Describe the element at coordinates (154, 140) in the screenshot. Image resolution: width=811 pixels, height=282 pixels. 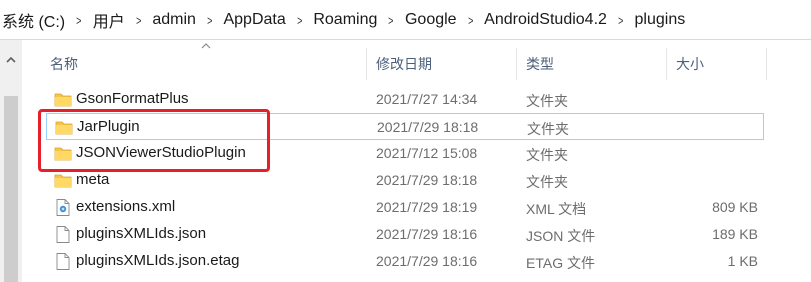
I see `annotation-highlight-box` at that location.